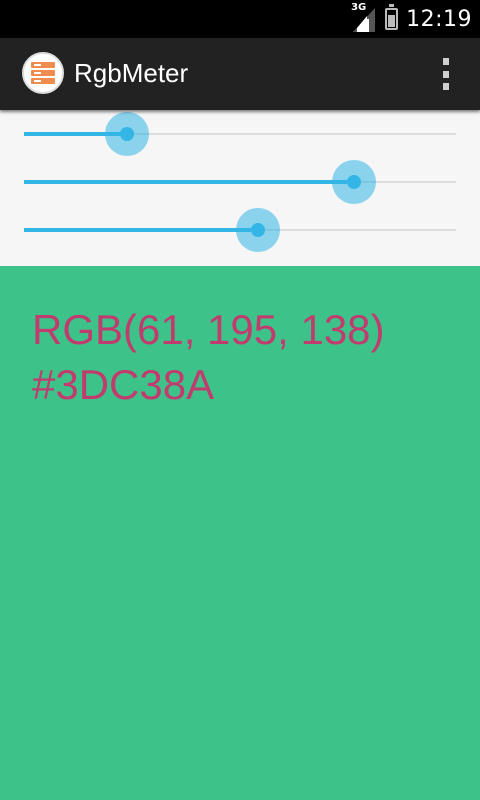 This screenshot has width=480, height=800. I want to click on overflow-menu-icon, so click(446, 74).